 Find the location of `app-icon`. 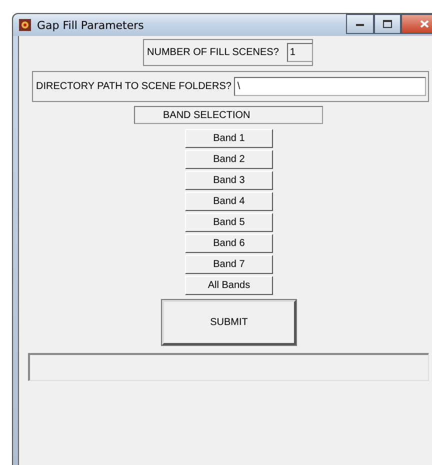

app-icon is located at coordinates (25, 25).